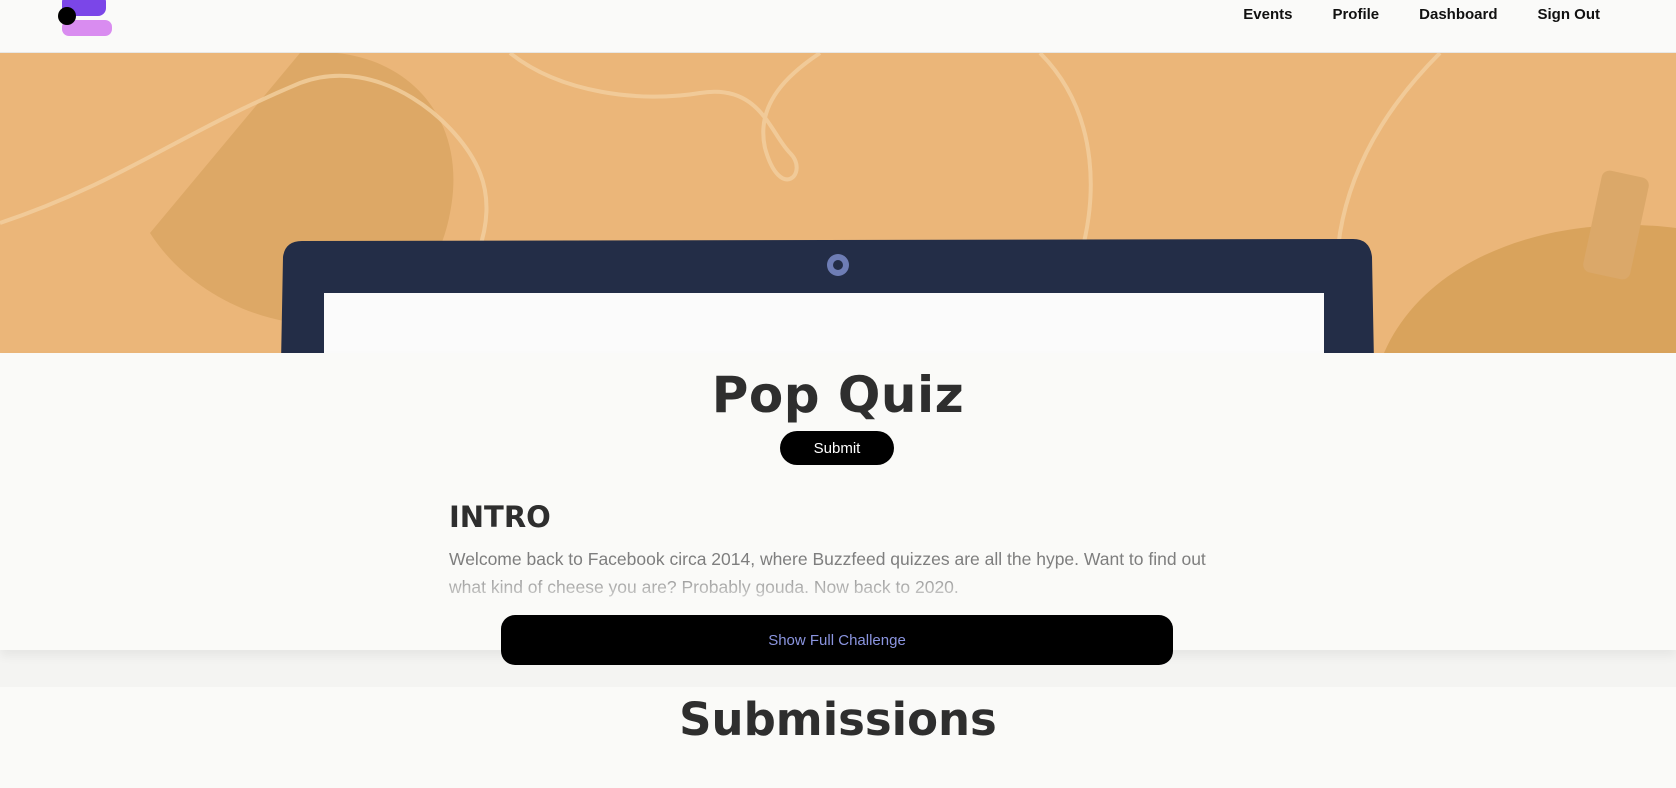 The height and width of the screenshot is (788, 1676). Describe the element at coordinates (1355, 14) in the screenshot. I see `nav-profile-link: Profile` at that location.